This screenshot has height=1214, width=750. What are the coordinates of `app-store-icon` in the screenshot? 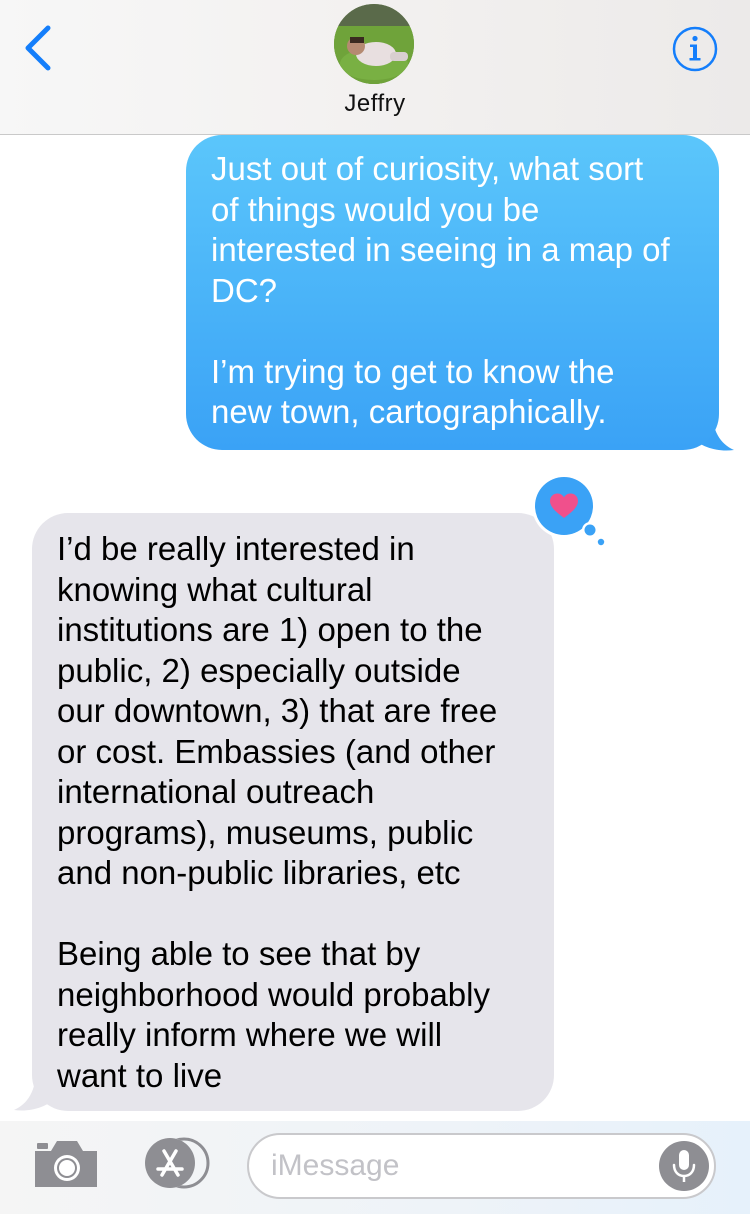 It's located at (177, 1163).